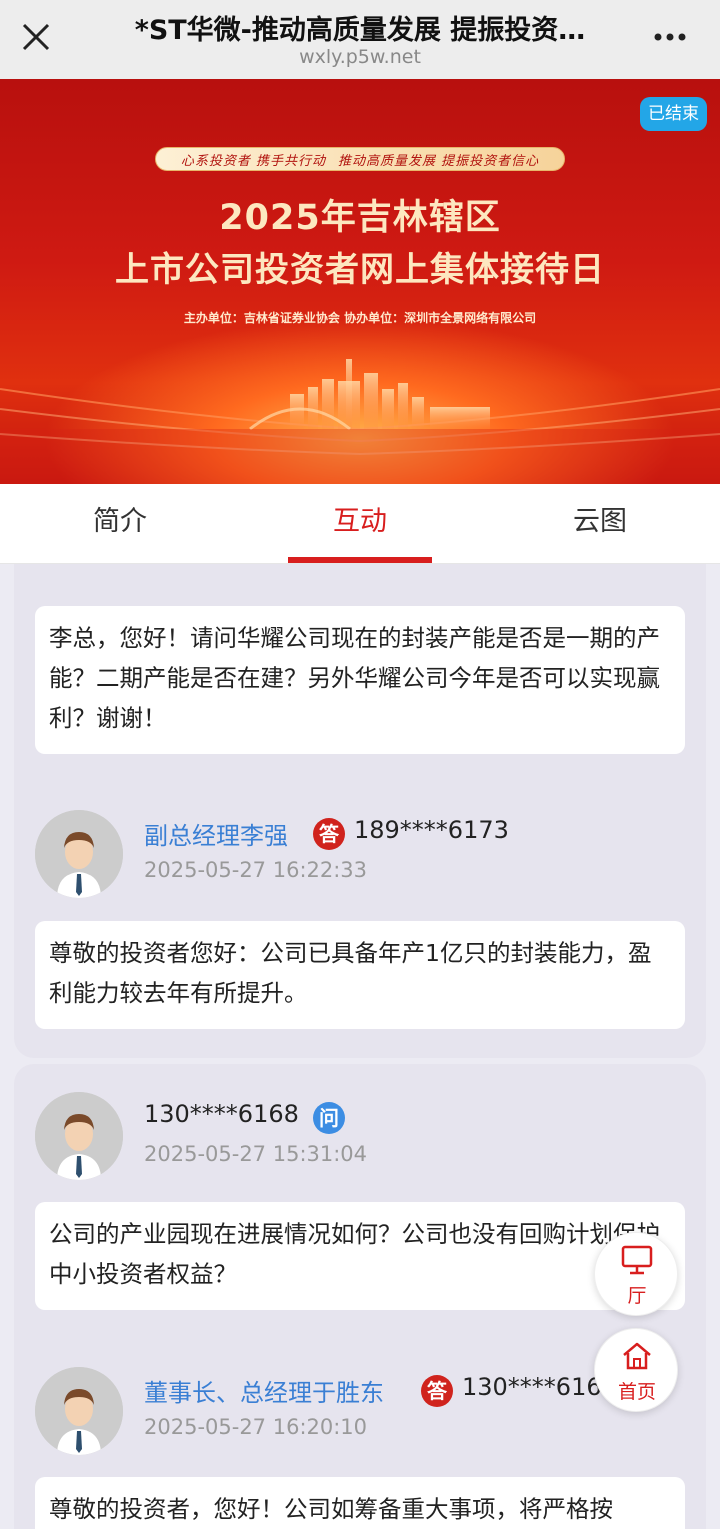 This screenshot has width=720, height=1529. I want to click on slogan-right: 推动高质量发展 提振投资者信心, so click(439, 161).